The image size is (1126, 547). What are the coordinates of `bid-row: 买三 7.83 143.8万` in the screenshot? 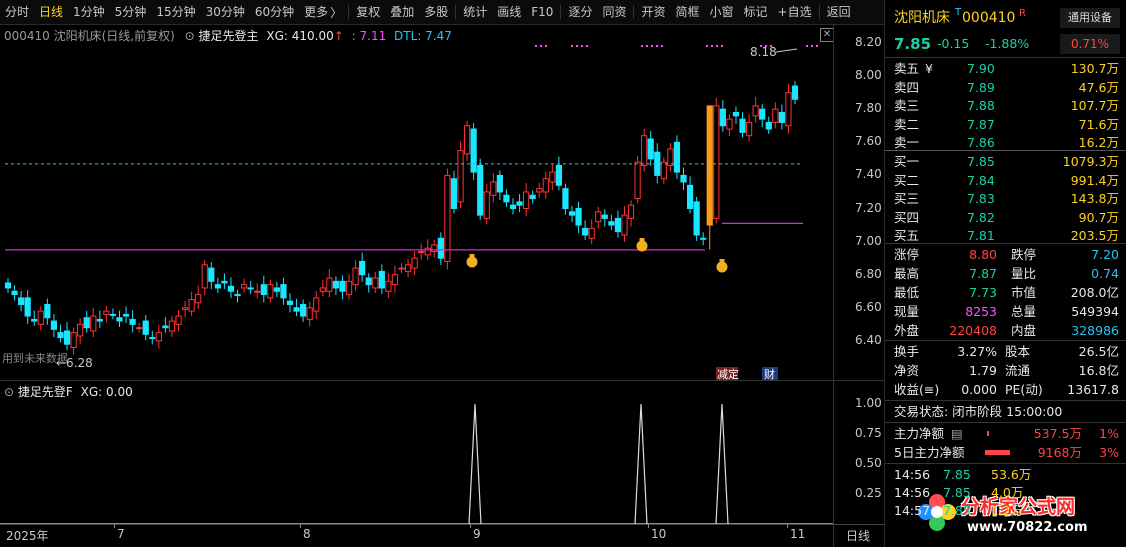 It's located at (1005, 198).